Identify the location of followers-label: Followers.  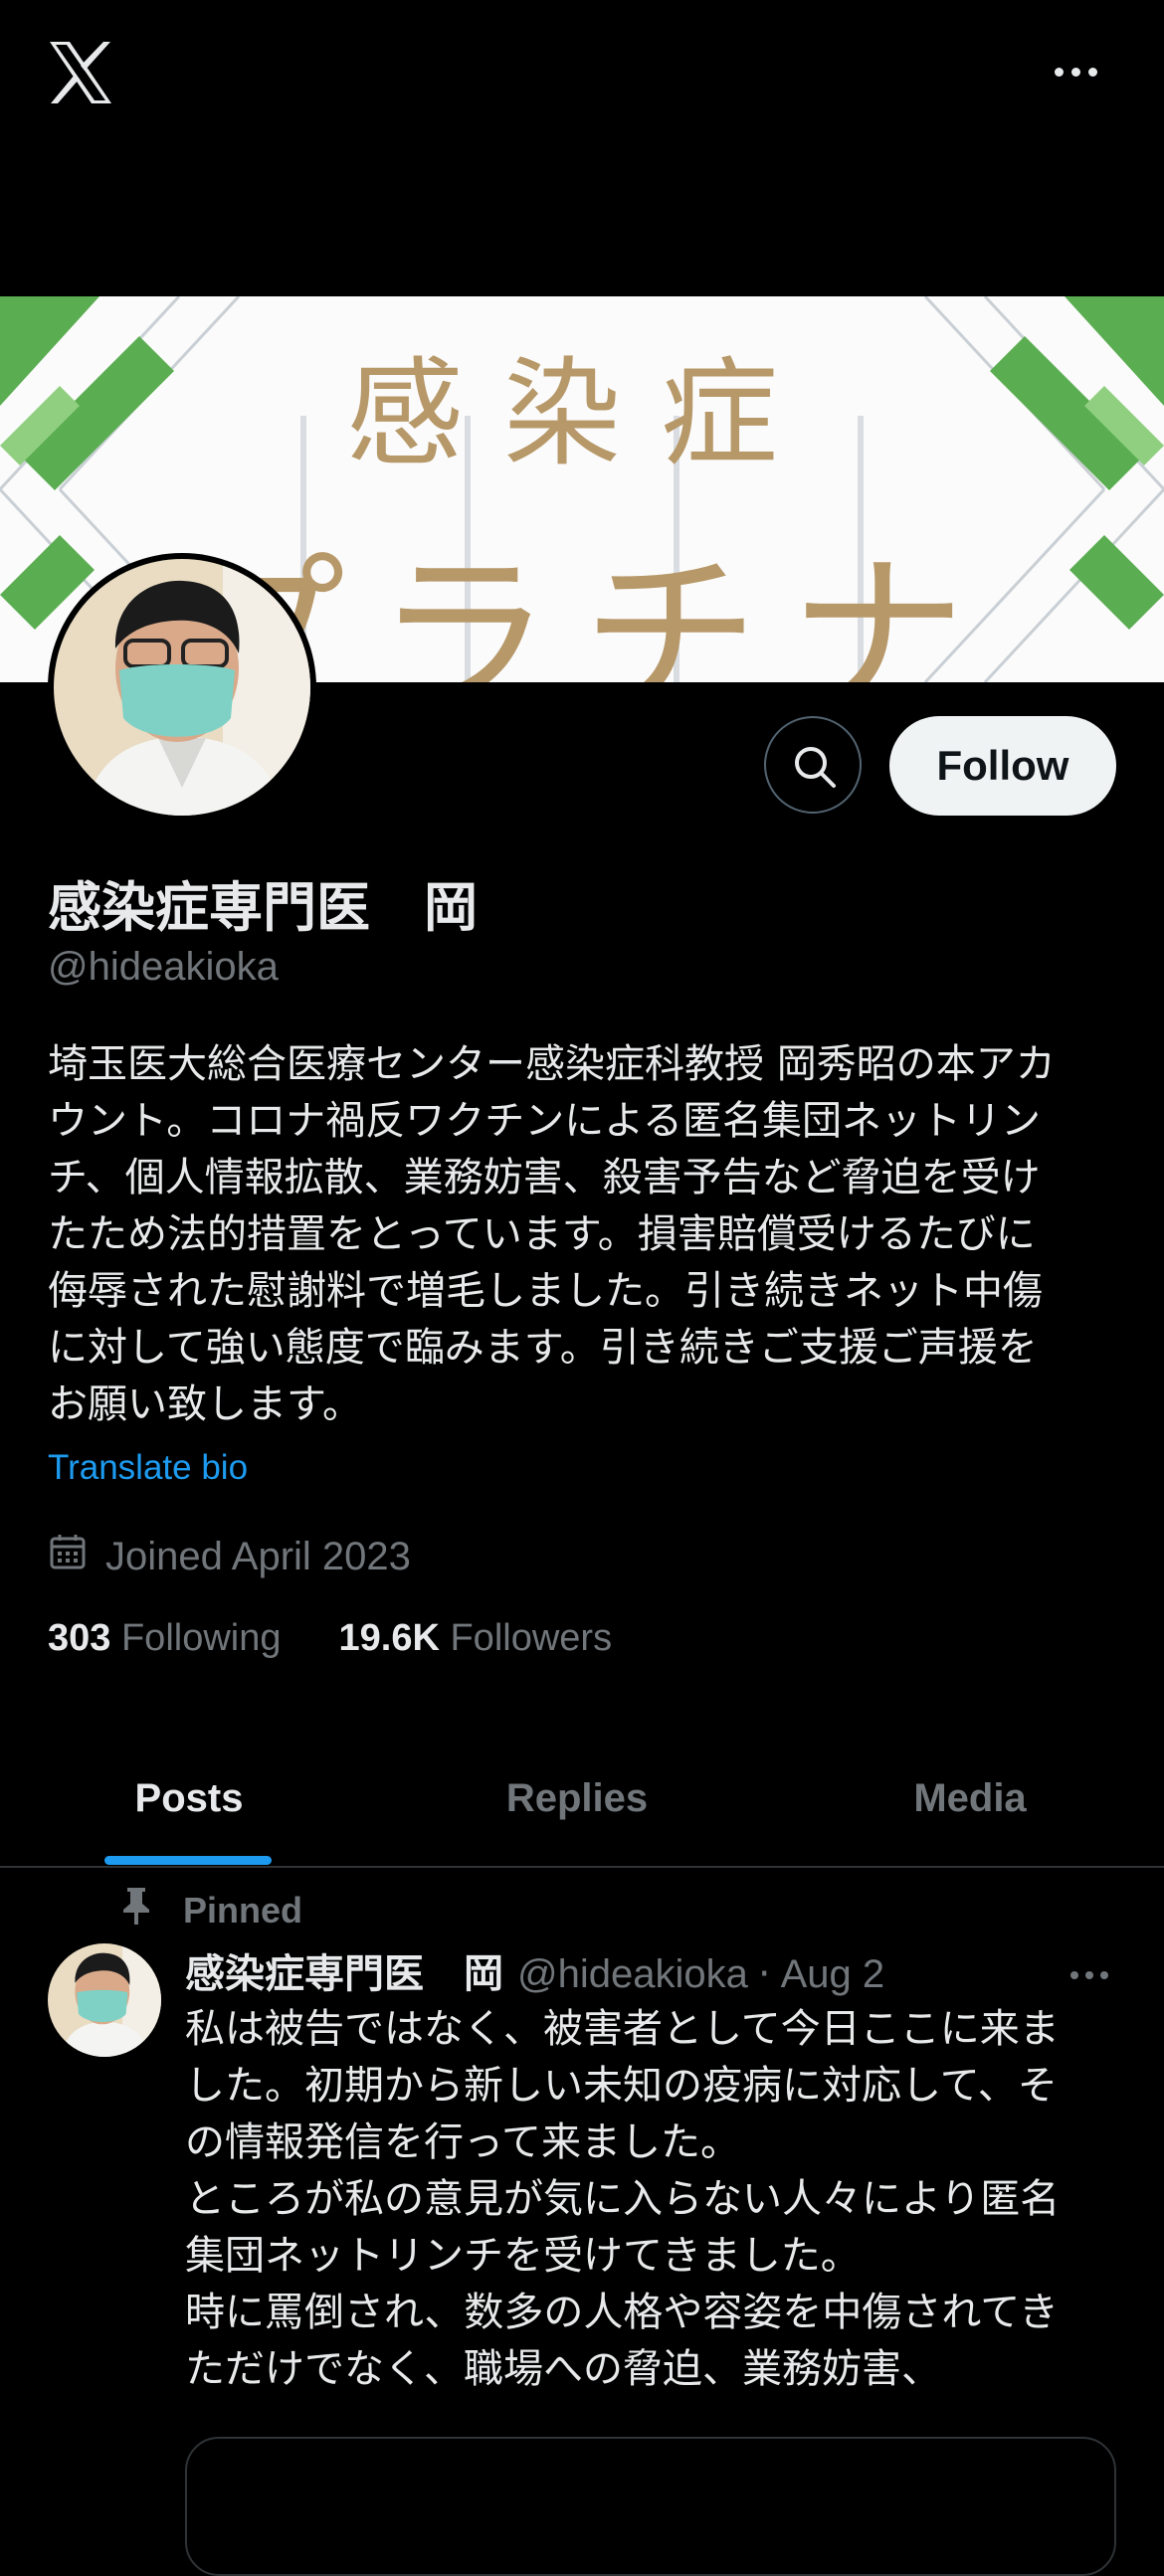
(531, 1638).